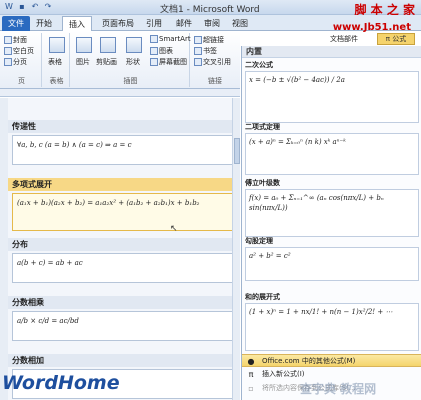 This screenshot has height=400, width=421. What do you see at coordinates (56, 81) in the screenshot?
I see `group-label-table: 表格` at bounding box center [56, 81].